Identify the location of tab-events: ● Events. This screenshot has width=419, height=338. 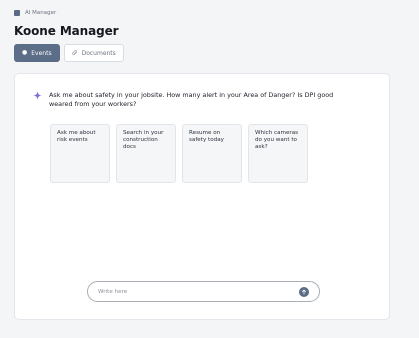
(37, 53).